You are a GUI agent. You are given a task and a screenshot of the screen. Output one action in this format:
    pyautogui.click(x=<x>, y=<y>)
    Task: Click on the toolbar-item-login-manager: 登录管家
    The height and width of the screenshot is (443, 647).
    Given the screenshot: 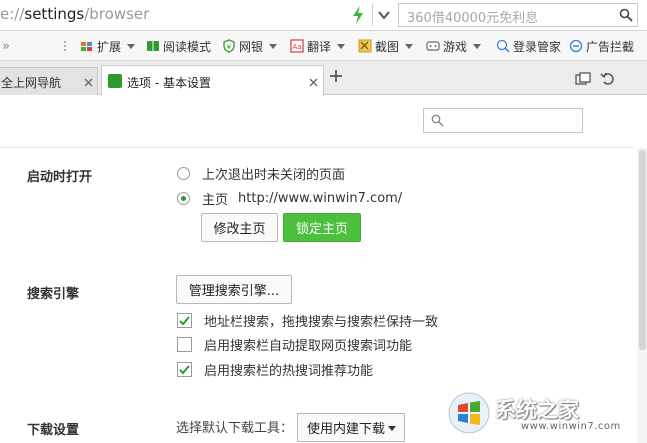 What is the action you would take?
    pyautogui.click(x=528, y=46)
    